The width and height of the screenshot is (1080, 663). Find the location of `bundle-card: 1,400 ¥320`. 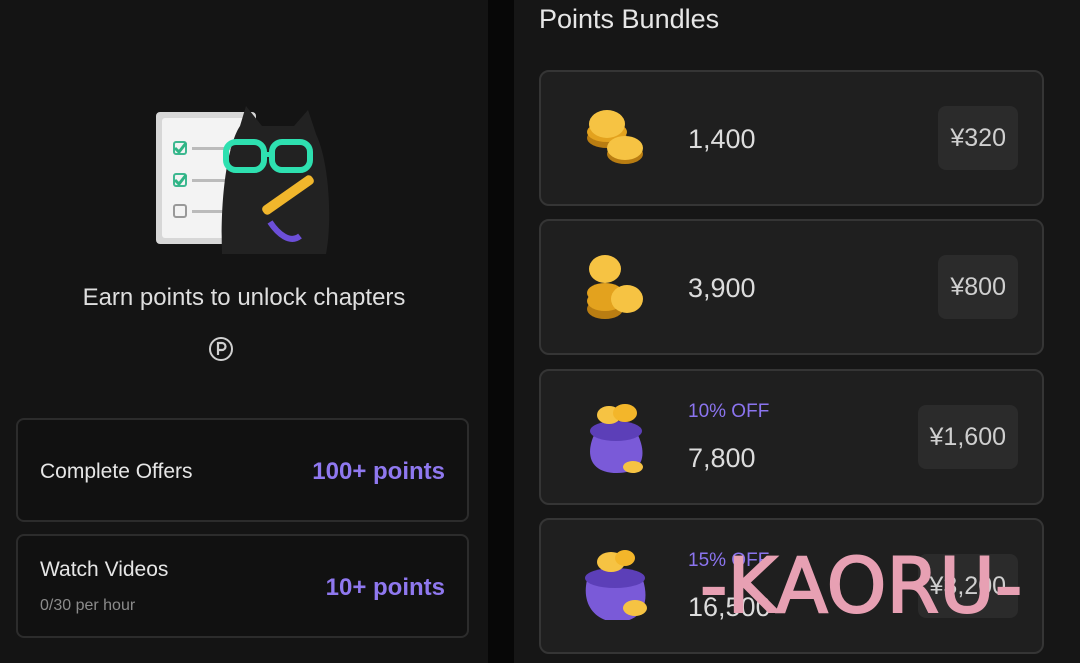

bundle-card: 1,400 ¥320 is located at coordinates (791, 138).